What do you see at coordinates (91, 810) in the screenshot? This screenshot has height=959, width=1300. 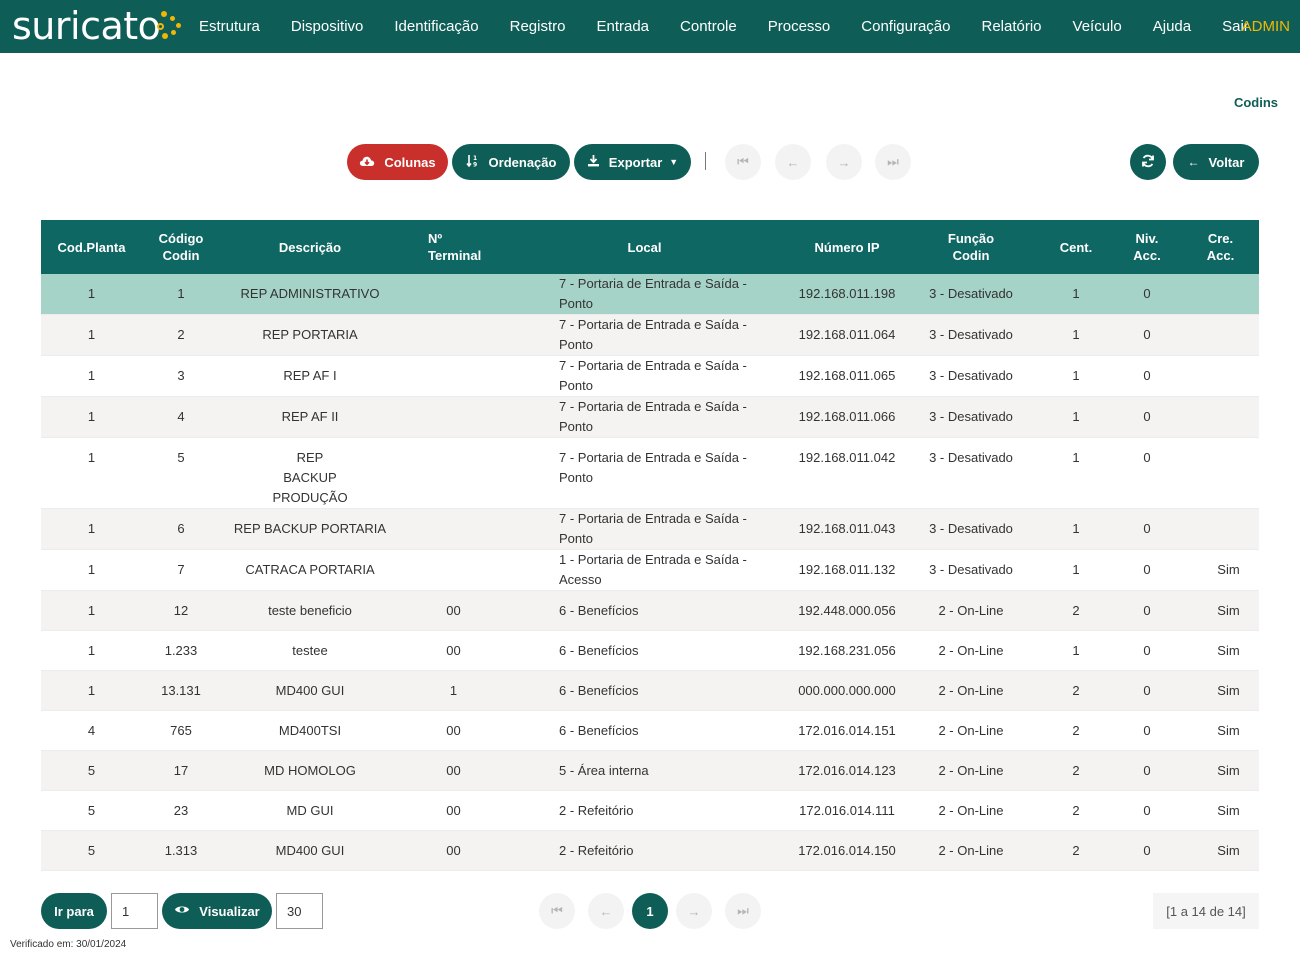 I see `cell-cod-planta: 5` at bounding box center [91, 810].